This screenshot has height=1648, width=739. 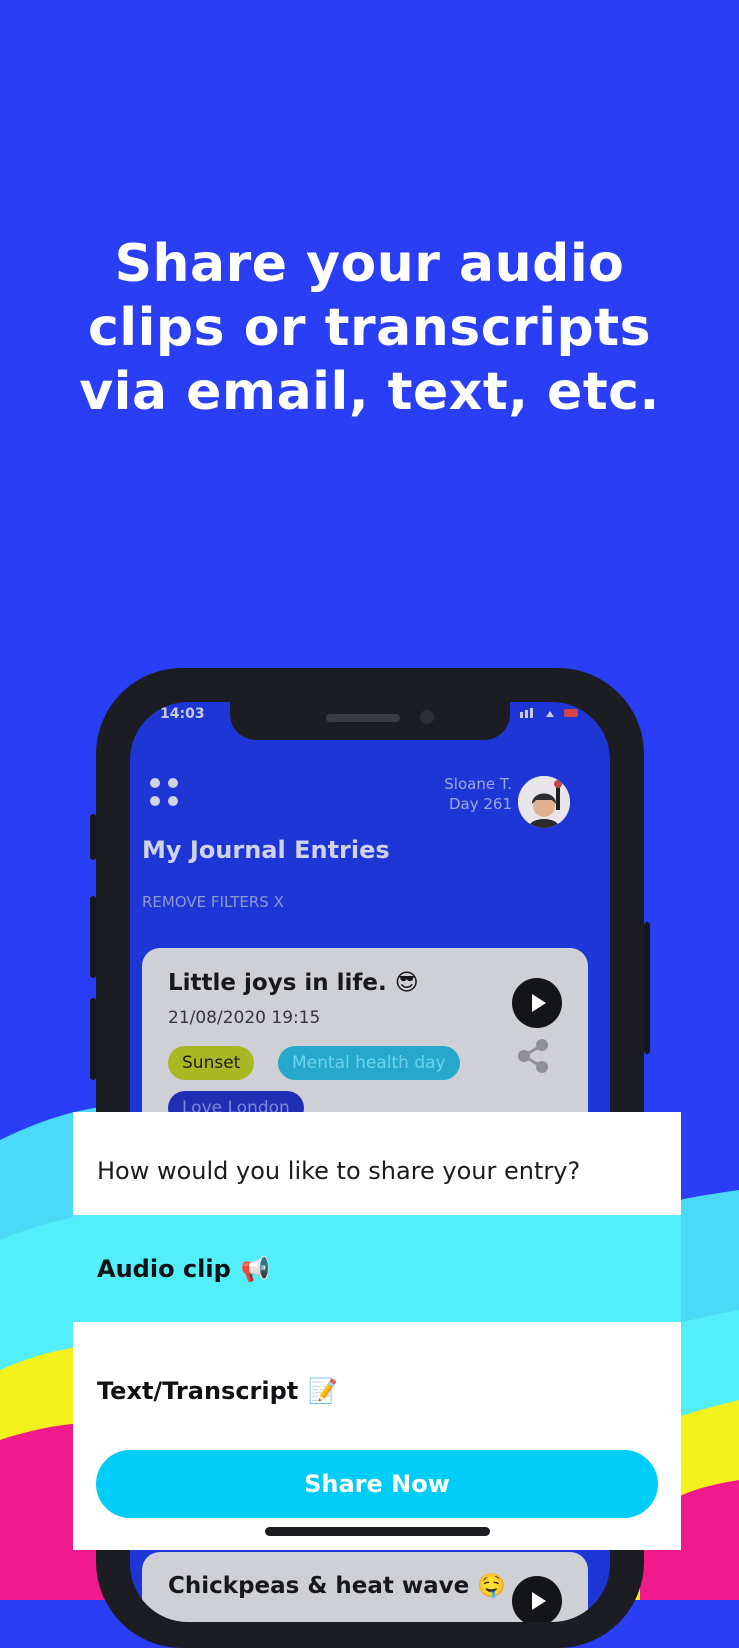 What do you see at coordinates (165, 793) in the screenshot?
I see `menu-icon` at bounding box center [165, 793].